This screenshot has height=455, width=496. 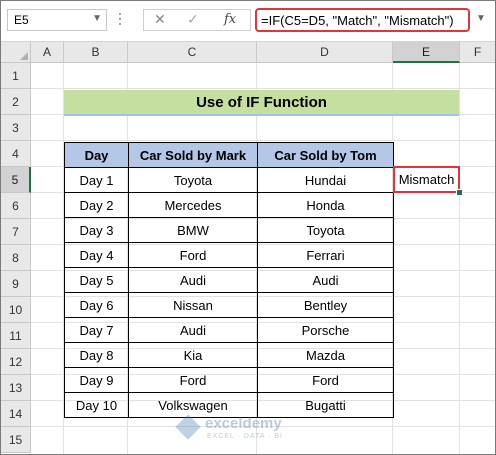 What do you see at coordinates (96, 380) in the screenshot?
I see `day-cell: Day 9` at bounding box center [96, 380].